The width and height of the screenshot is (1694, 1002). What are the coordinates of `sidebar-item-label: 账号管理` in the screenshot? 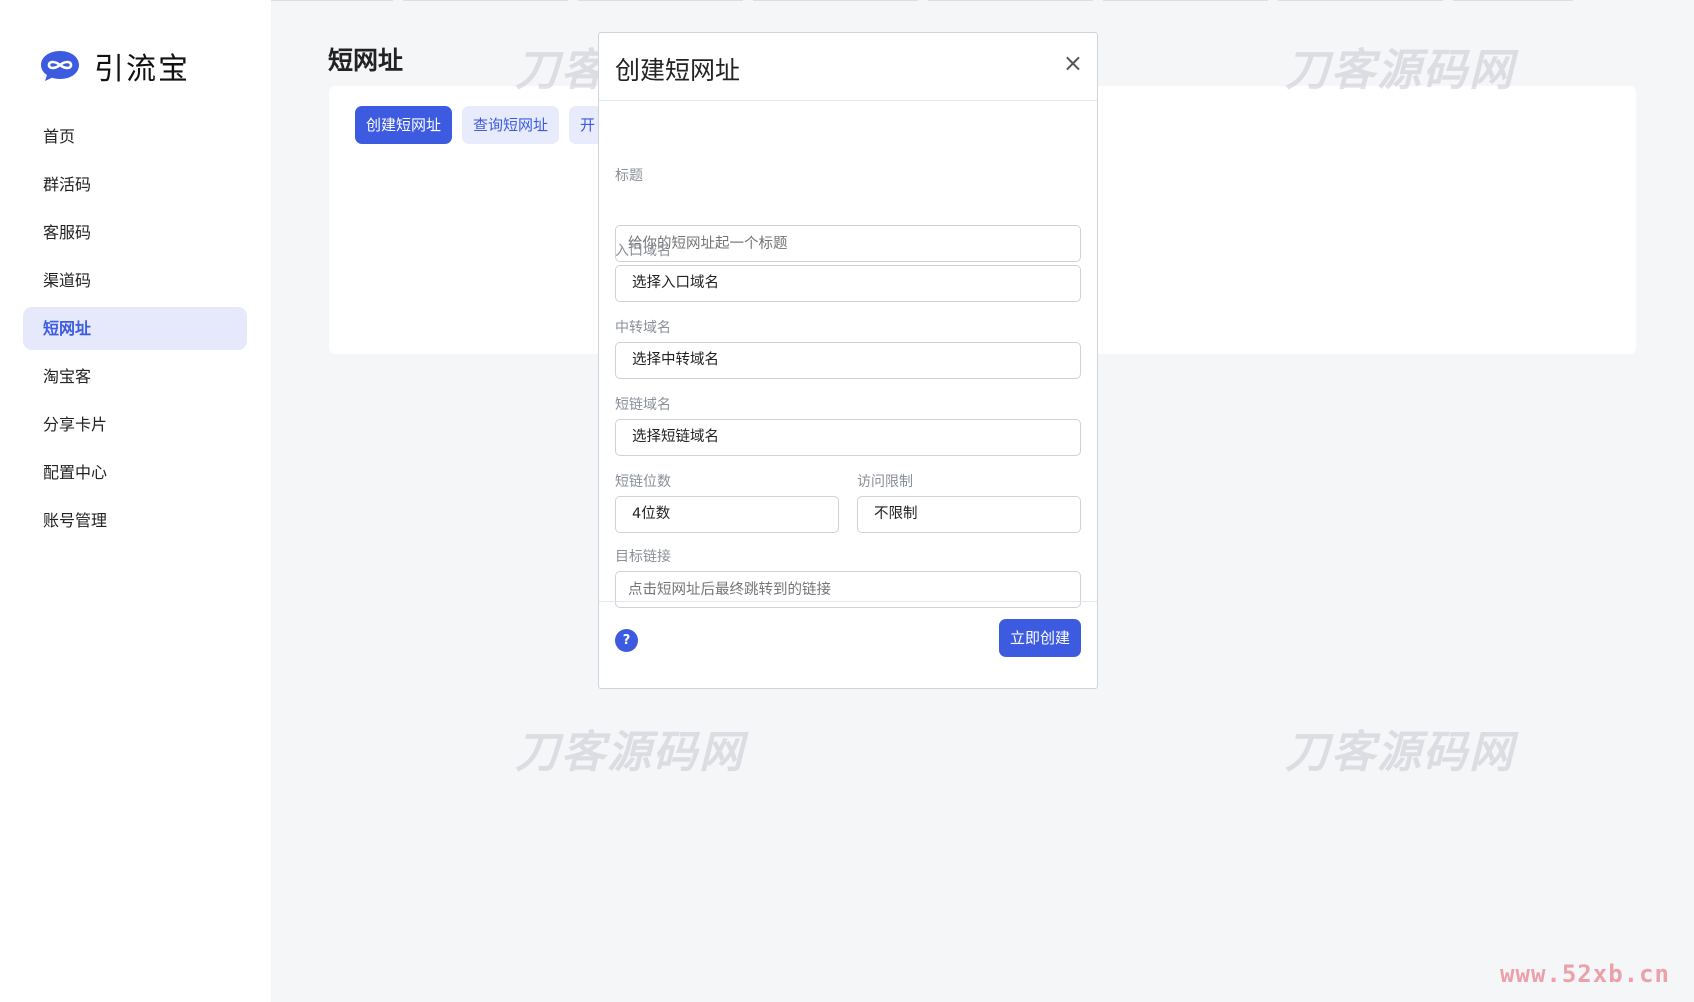 It's located at (75, 520).